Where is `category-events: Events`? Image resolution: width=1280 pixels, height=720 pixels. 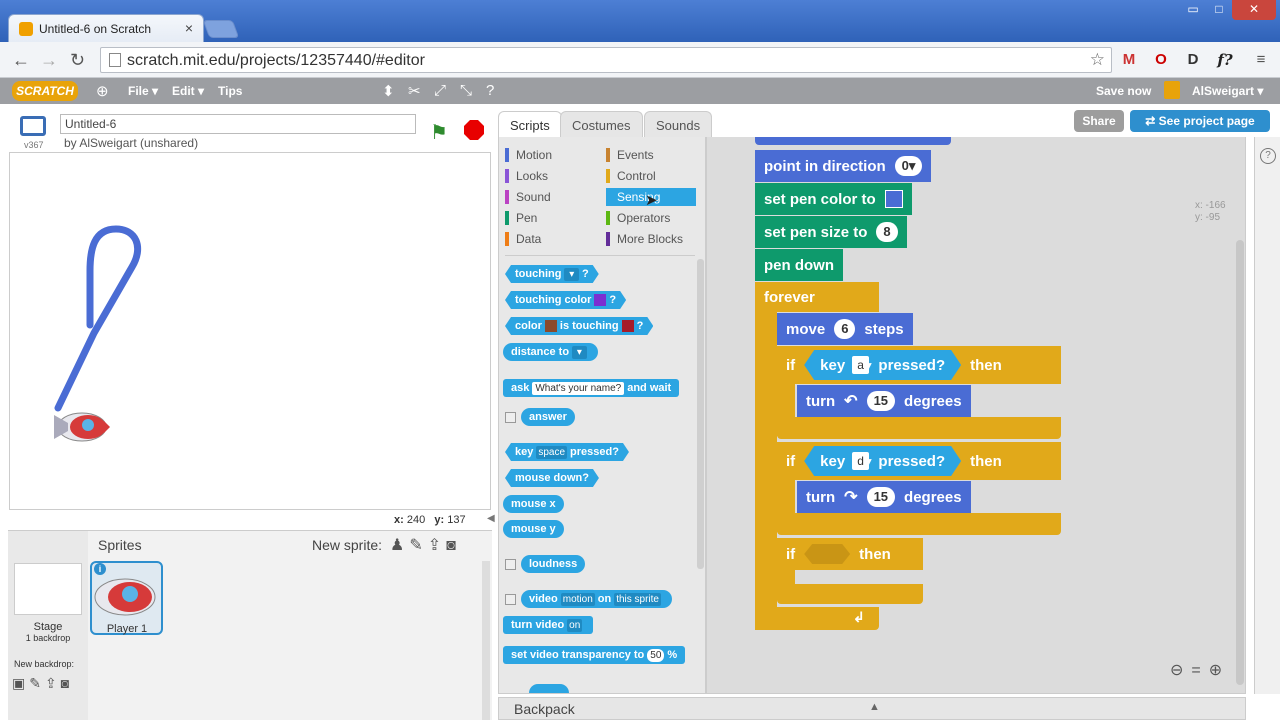 category-events: Events is located at coordinates (630, 155).